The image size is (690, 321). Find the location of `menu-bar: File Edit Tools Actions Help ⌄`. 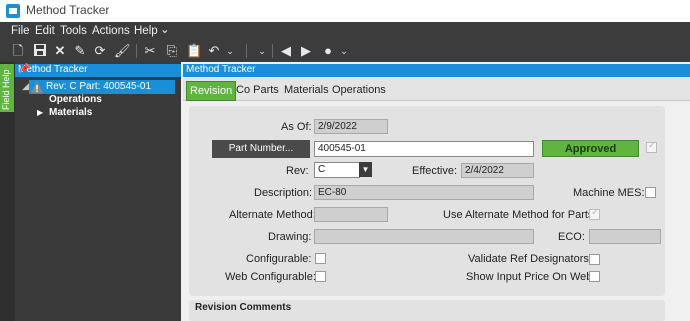

menu-bar: File Edit Tools Actions Help ⌄ is located at coordinates (345, 31).